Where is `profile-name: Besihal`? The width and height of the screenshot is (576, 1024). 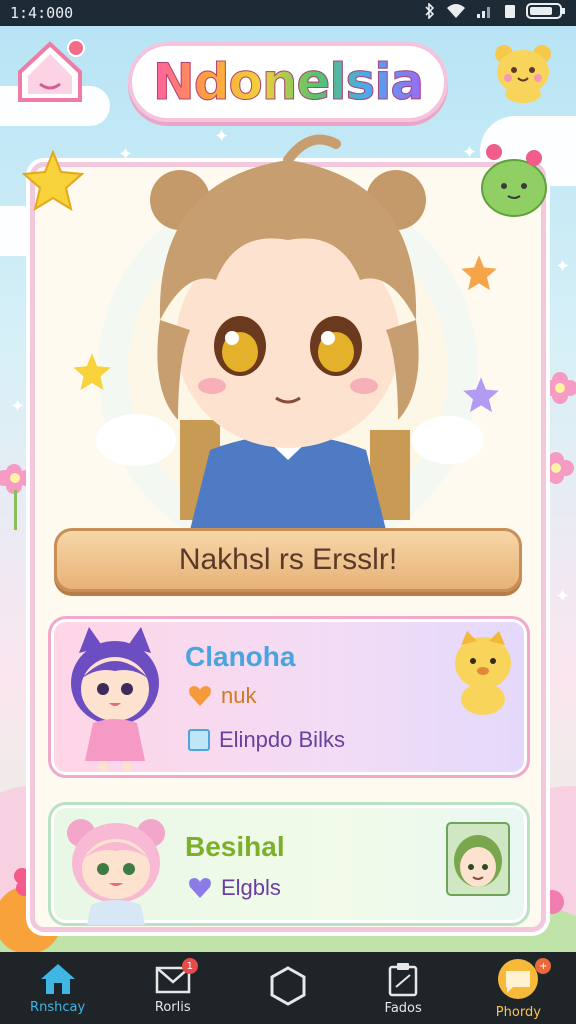
profile-name: Besihal is located at coordinates (235, 846).